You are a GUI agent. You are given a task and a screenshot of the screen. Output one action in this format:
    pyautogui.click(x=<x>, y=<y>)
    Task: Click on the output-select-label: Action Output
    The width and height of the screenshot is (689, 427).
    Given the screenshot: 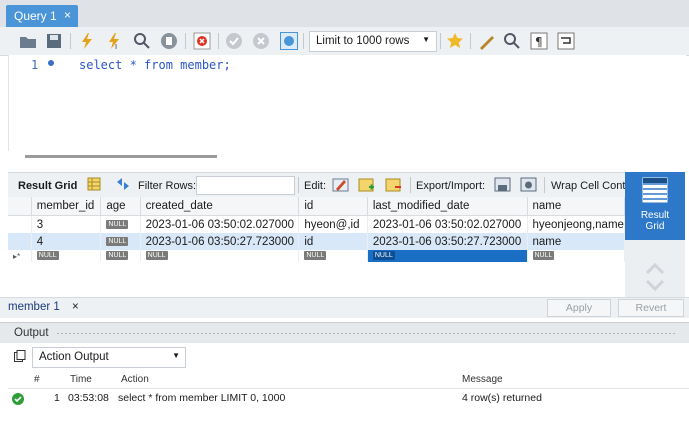 What is the action you would take?
    pyautogui.click(x=74, y=357)
    